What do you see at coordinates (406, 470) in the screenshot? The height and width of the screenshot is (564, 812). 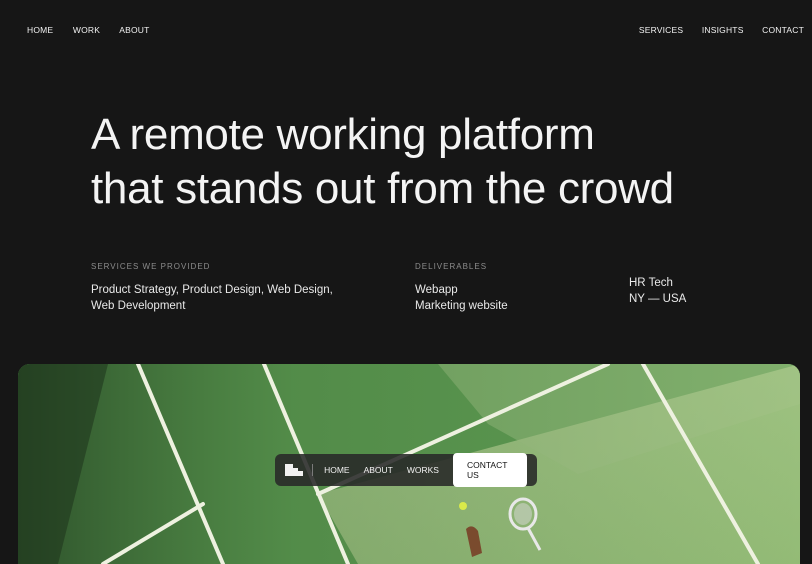 I see `mockup-nav-bar: HOME ABOUT WORKS CONTACT US` at bounding box center [406, 470].